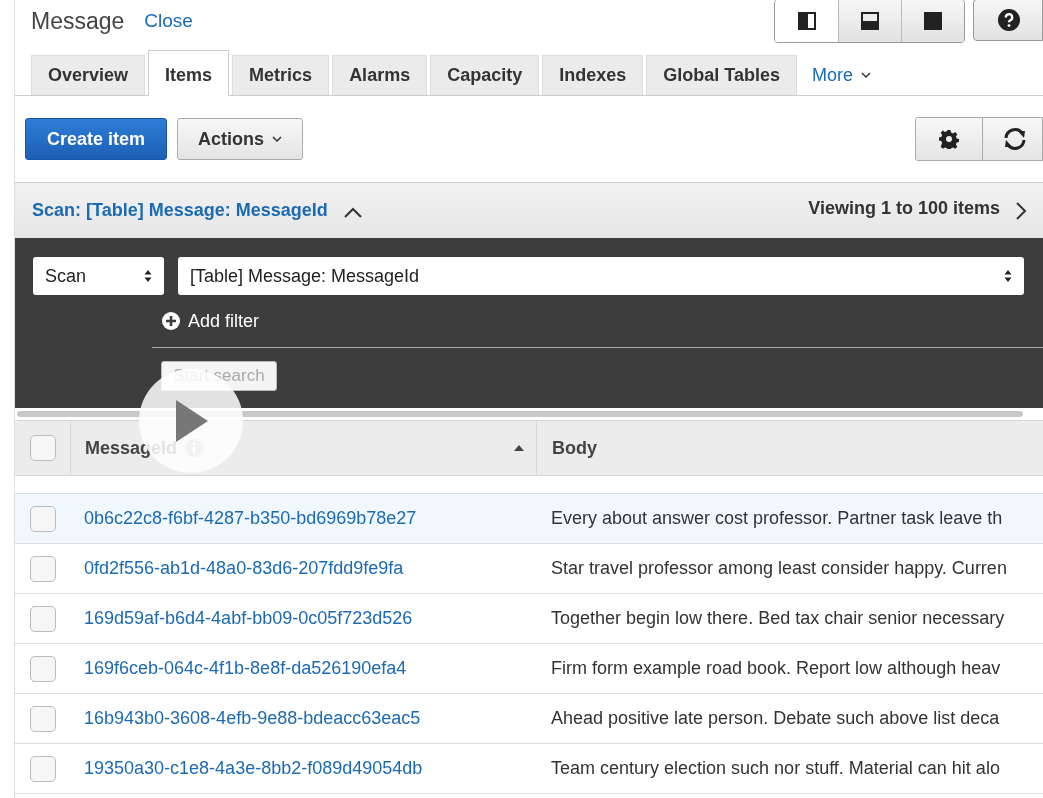 Image resolution: width=1043 pixels, height=798 pixels. Describe the element at coordinates (485, 75) in the screenshot. I see `tab: Capacity` at that location.